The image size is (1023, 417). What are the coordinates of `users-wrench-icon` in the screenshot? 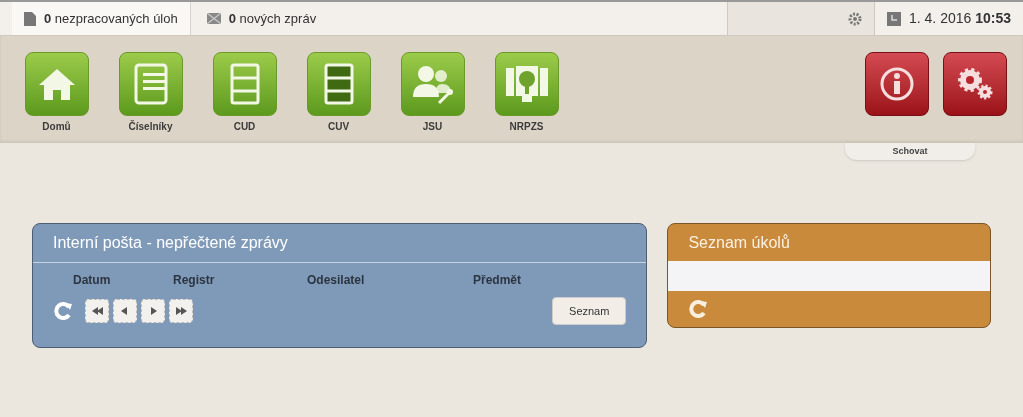 It's located at (432, 84).